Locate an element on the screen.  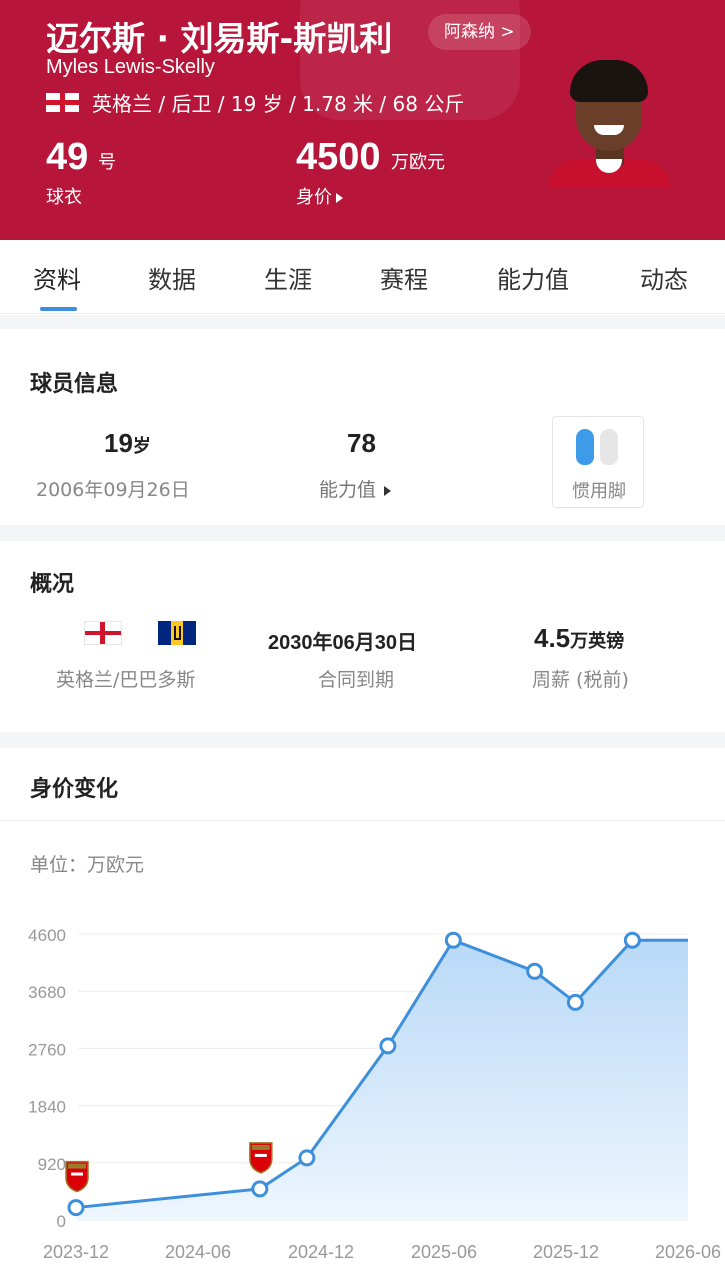
tab-ability: 能力值 is located at coordinates (533, 277).